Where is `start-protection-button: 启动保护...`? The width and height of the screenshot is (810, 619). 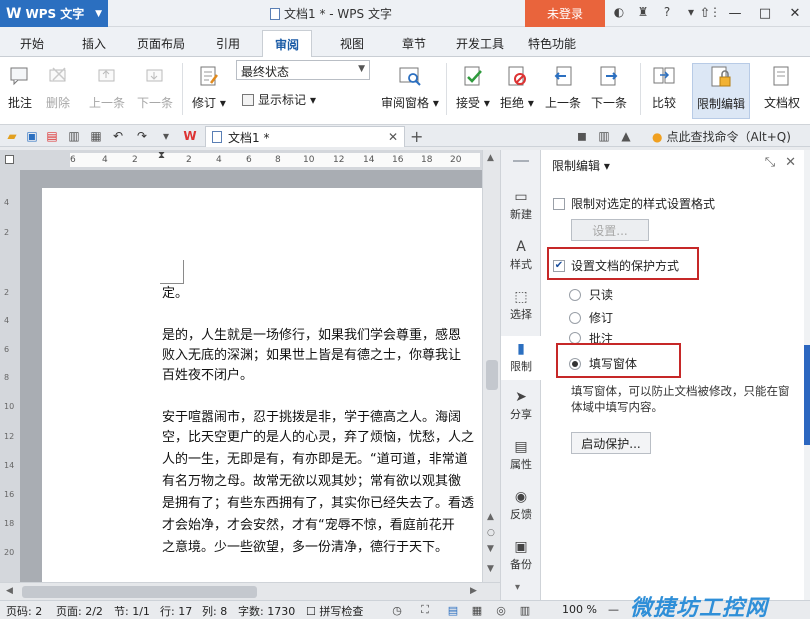 start-protection-button: 启动保护... is located at coordinates (611, 443).